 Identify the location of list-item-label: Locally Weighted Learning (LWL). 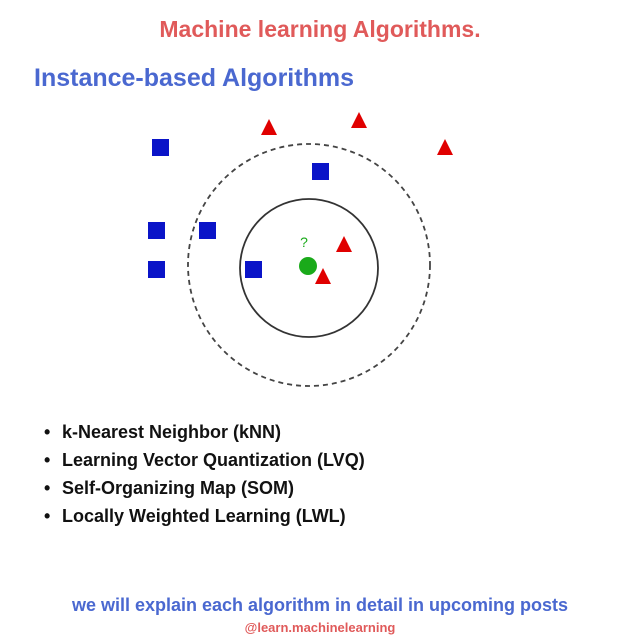
(204, 516).